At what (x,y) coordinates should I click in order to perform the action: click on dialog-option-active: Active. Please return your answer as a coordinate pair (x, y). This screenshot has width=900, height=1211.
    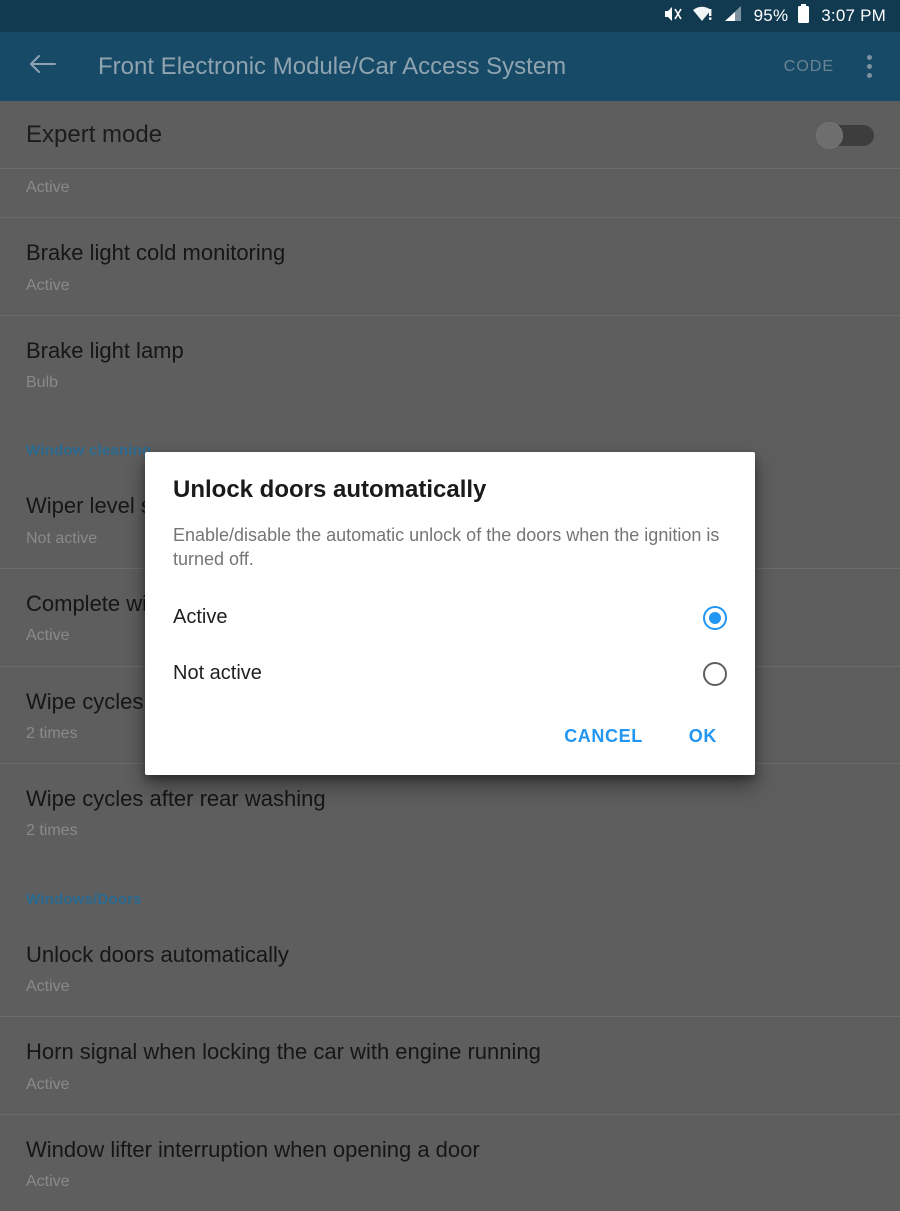
    Looking at the image, I should click on (450, 618).